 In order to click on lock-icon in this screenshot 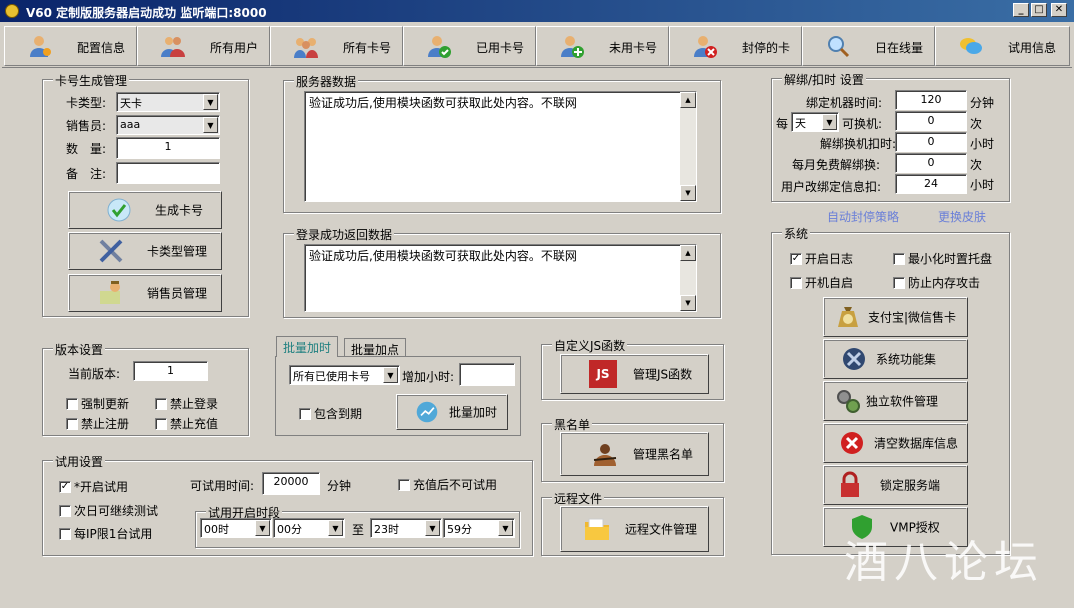, I will do `click(850, 484)`.